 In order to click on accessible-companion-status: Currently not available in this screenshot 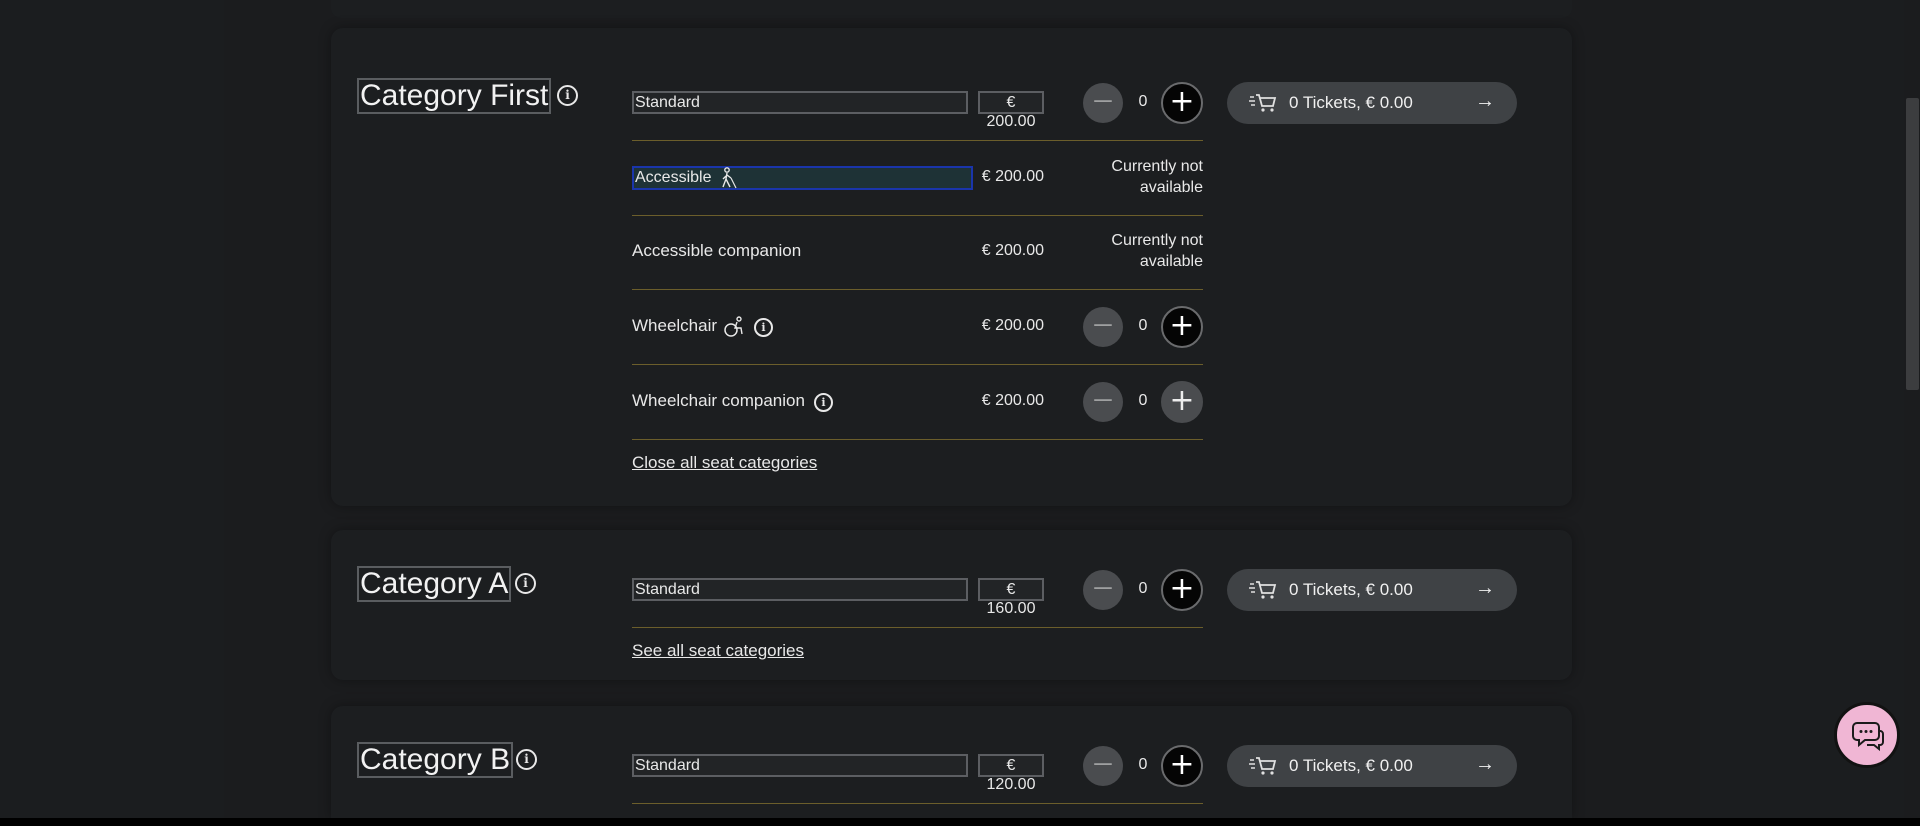, I will do `click(1157, 251)`.